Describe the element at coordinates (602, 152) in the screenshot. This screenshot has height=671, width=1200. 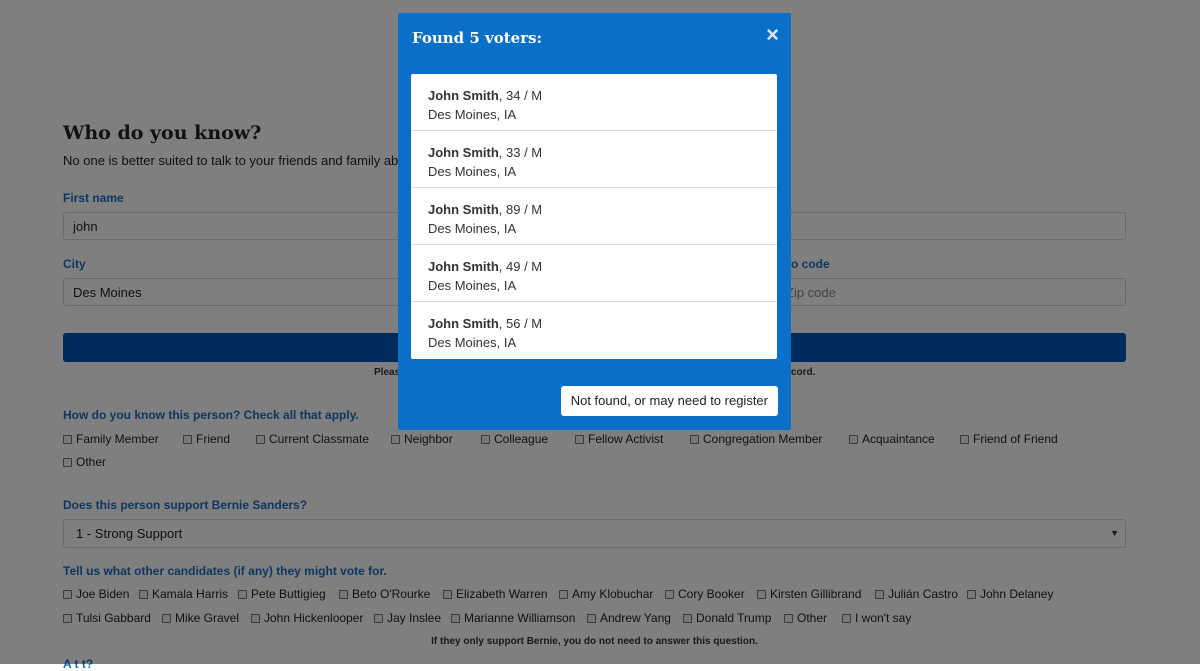
I see `voter-name-line: John Smith, 33 / M` at that location.